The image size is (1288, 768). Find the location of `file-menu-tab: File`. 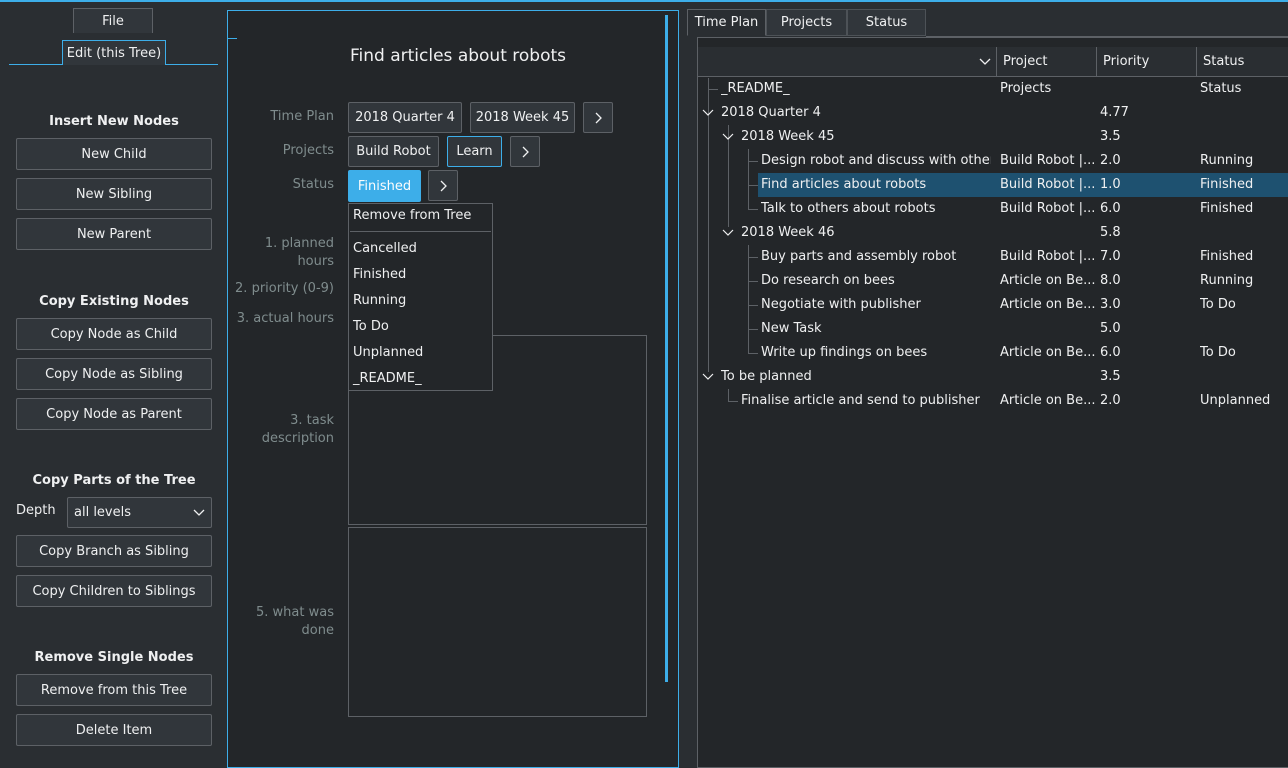

file-menu-tab: File is located at coordinates (113, 20).